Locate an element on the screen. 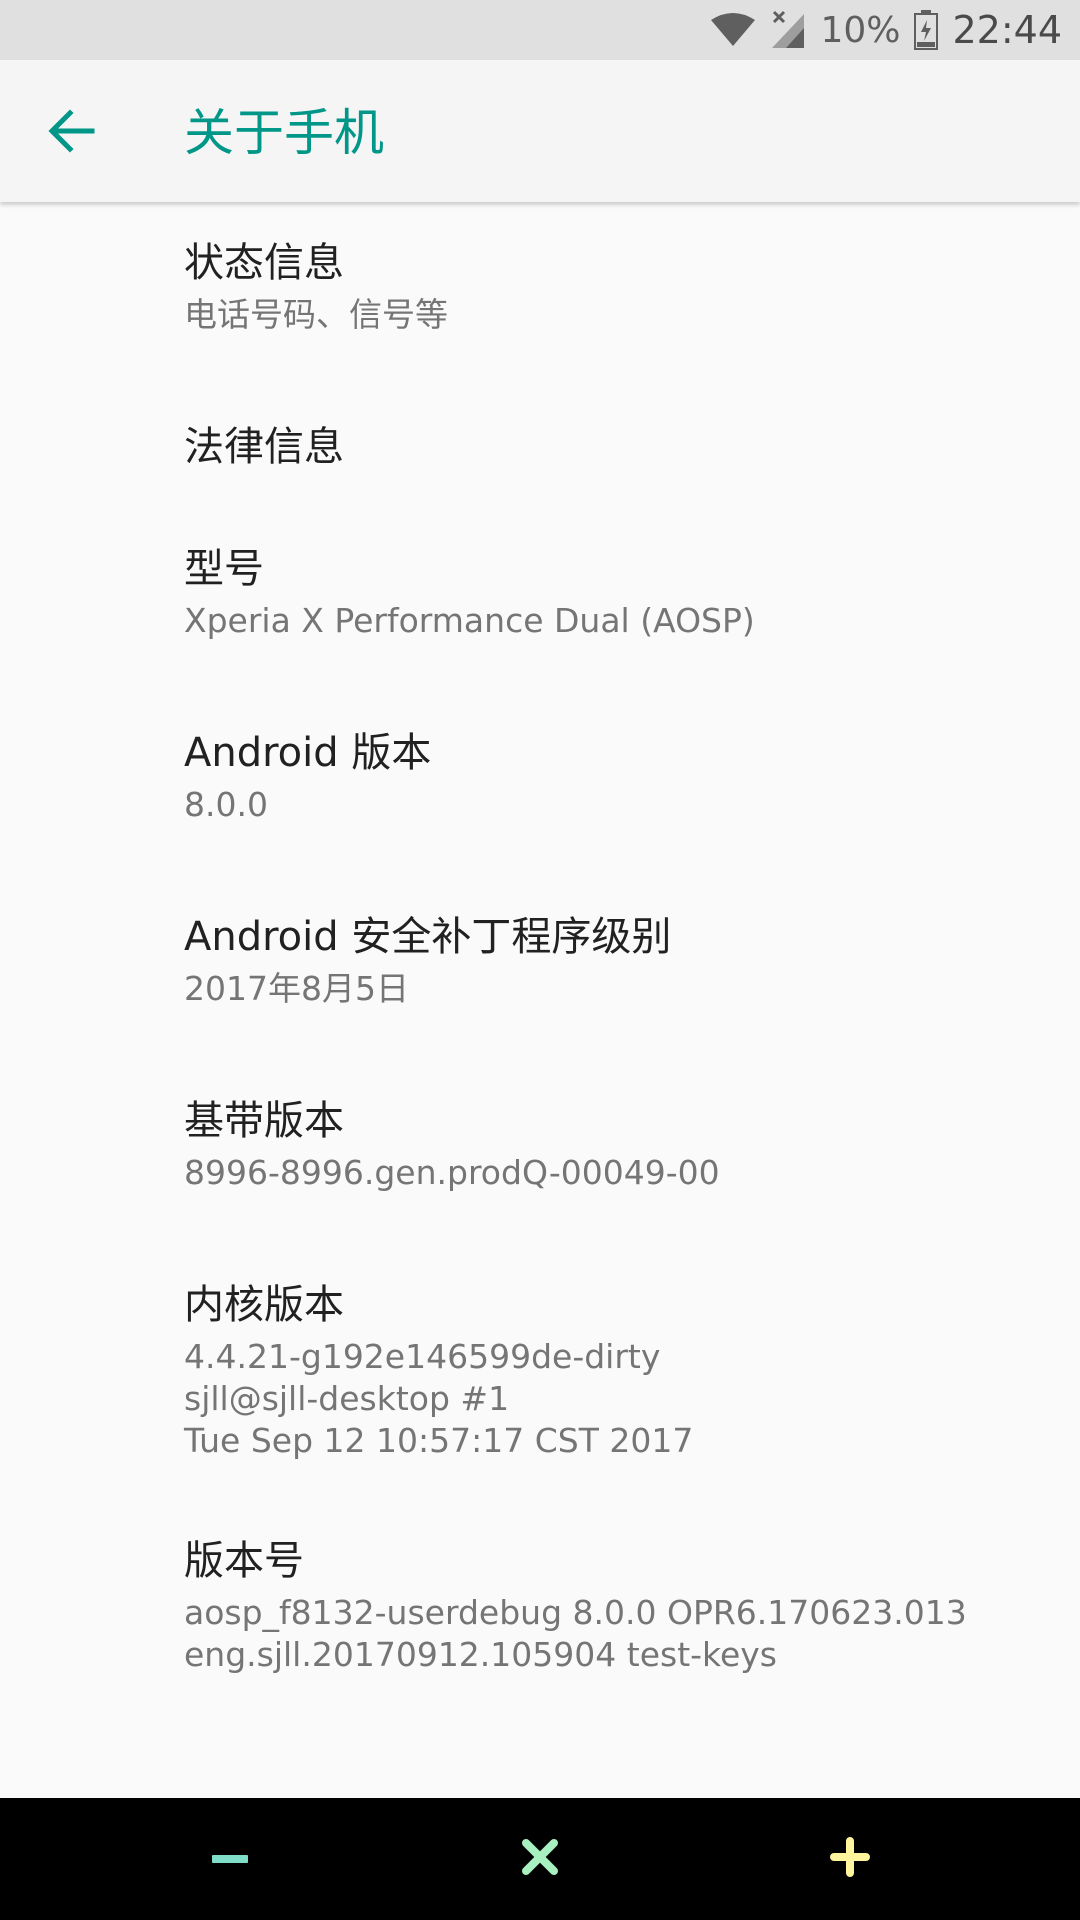 This screenshot has width=1080, height=1920. list-item-baseband-version: 基带版本 8996-8996.gen.prodQ-00049-00 is located at coordinates (614, 1145).